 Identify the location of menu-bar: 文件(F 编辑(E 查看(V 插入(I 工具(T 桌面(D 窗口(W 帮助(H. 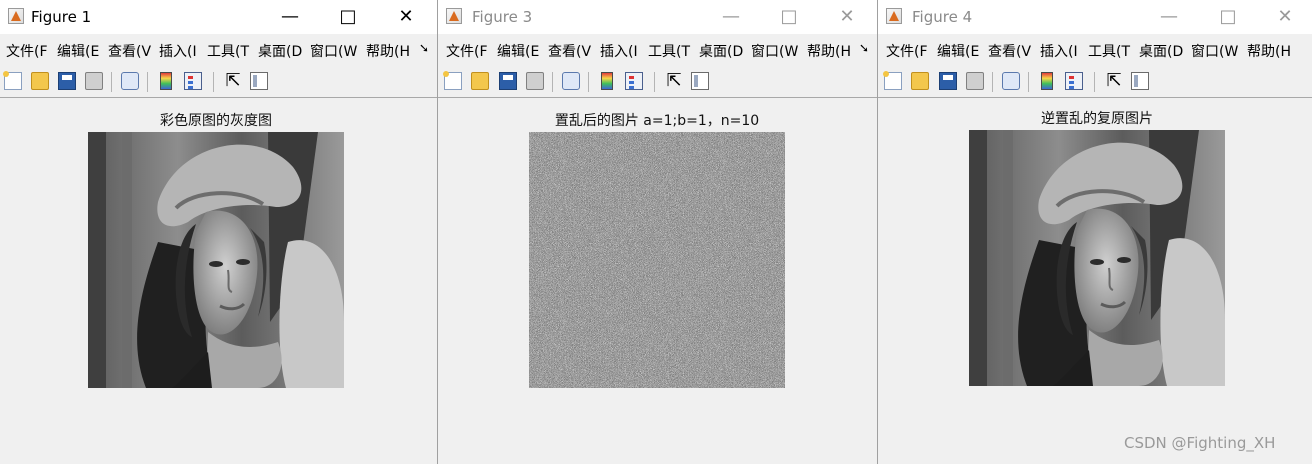
(1095, 50).